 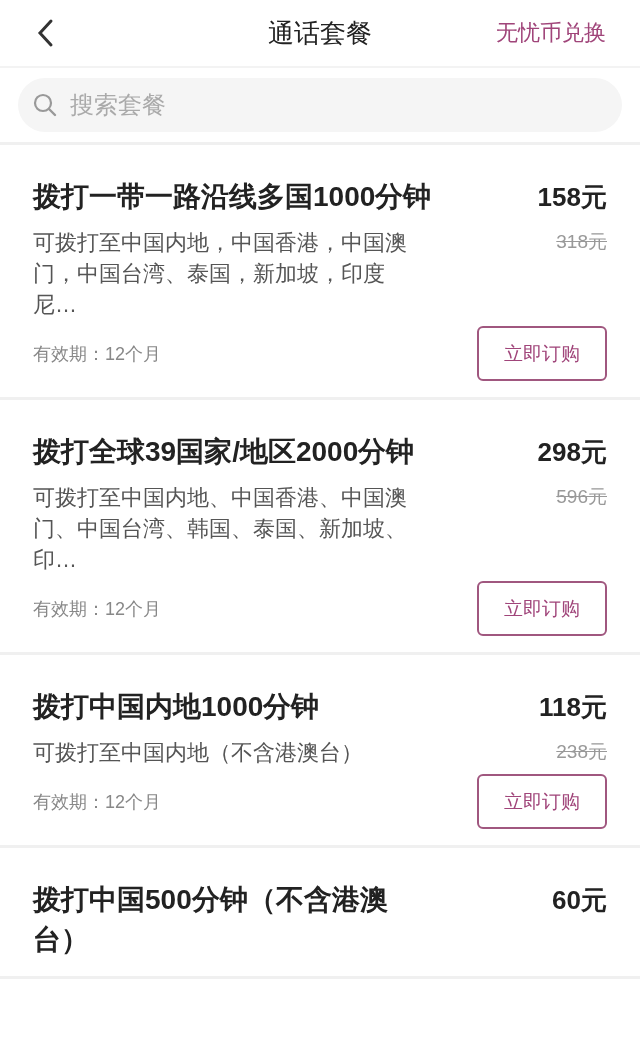 I want to click on search-icon, so click(x=45, y=105).